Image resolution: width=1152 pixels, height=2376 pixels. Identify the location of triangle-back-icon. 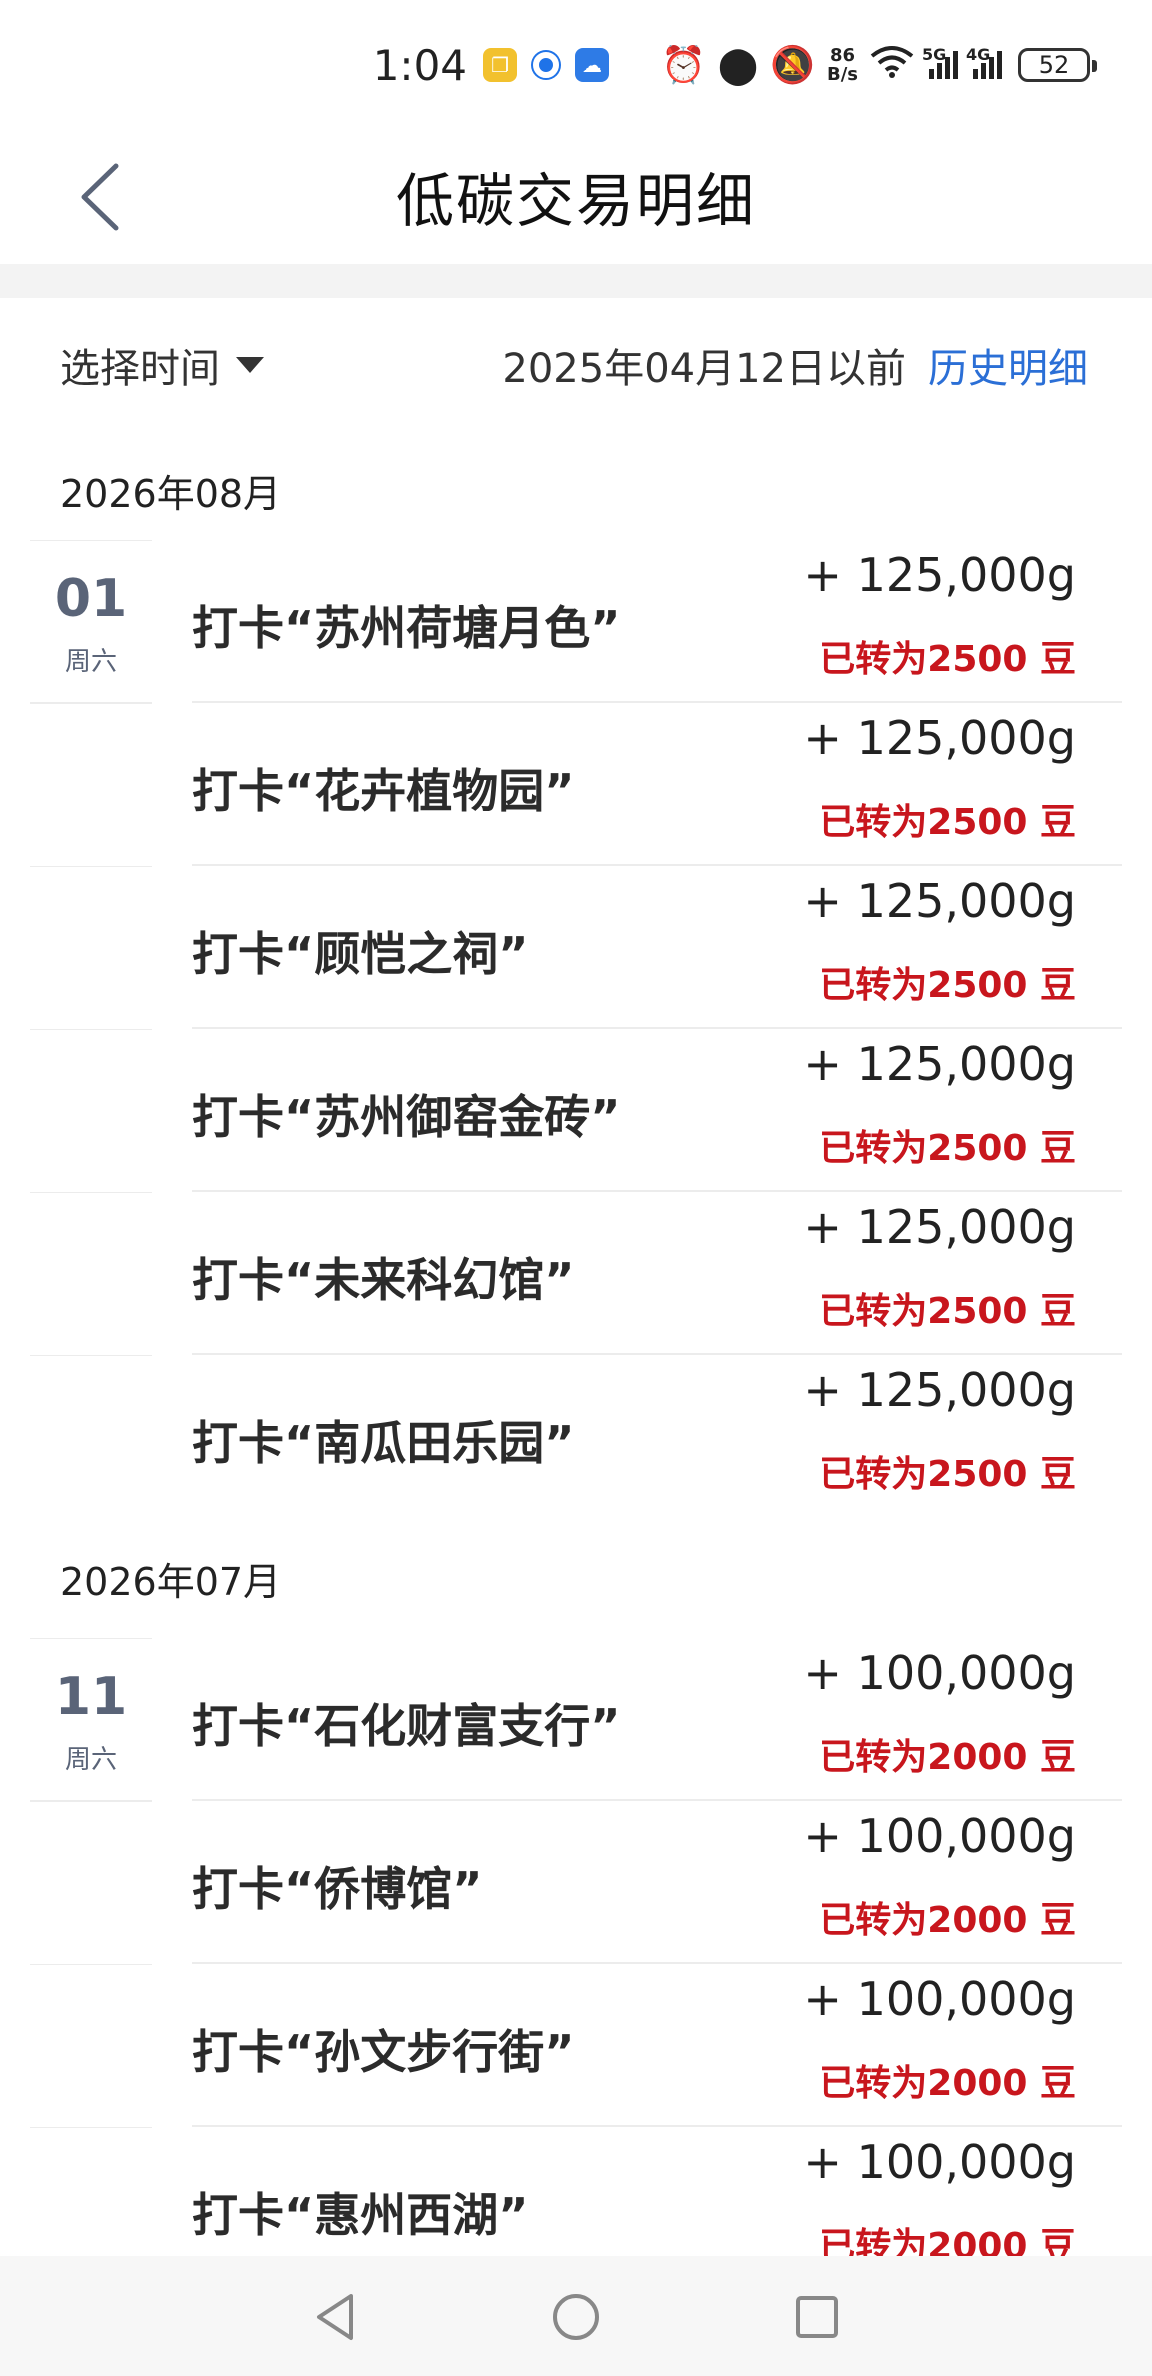
(335, 2317).